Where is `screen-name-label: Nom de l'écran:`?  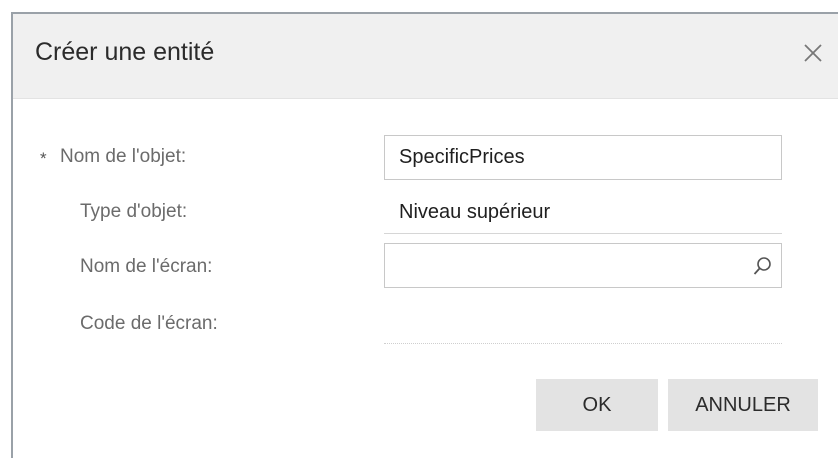
screen-name-label: Nom de l'écran: is located at coordinates (146, 266).